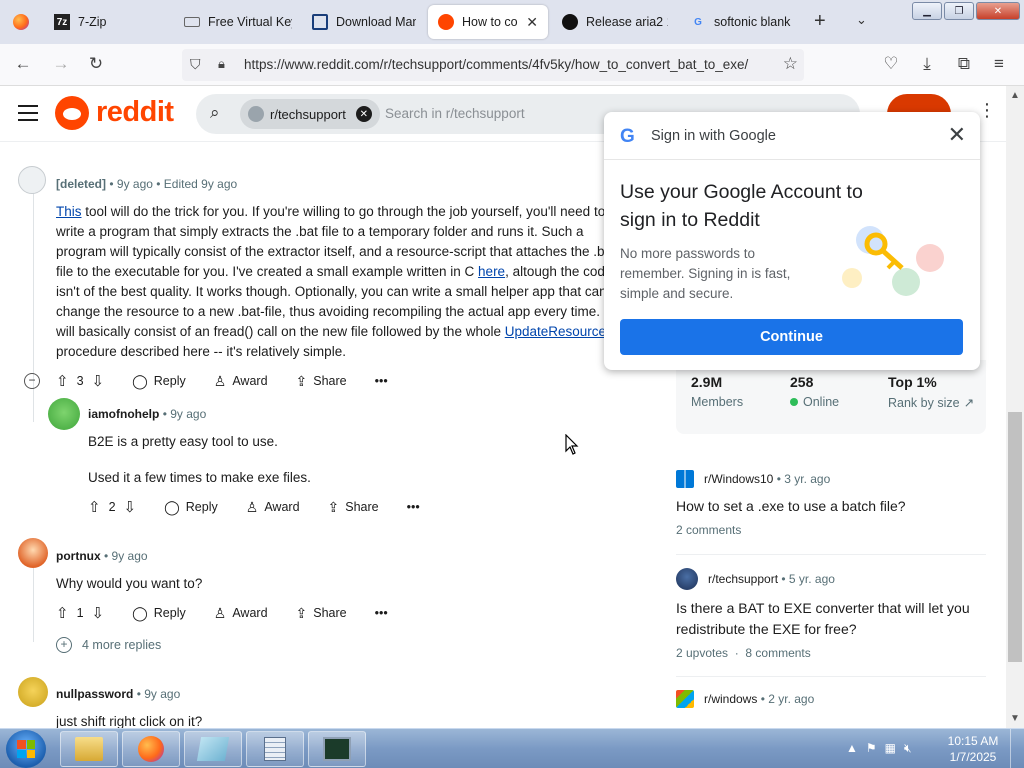 The height and width of the screenshot is (768, 1024). What do you see at coordinates (820, 21) in the screenshot?
I see `new-tab-icon: +` at bounding box center [820, 21].